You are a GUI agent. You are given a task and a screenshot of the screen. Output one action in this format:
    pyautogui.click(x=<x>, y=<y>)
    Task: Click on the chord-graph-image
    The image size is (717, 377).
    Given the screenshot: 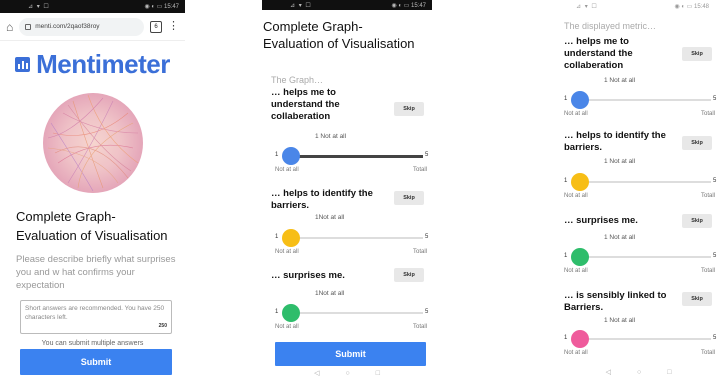 What is the action you would take?
    pyautogui.click(x=92, y=143)
    